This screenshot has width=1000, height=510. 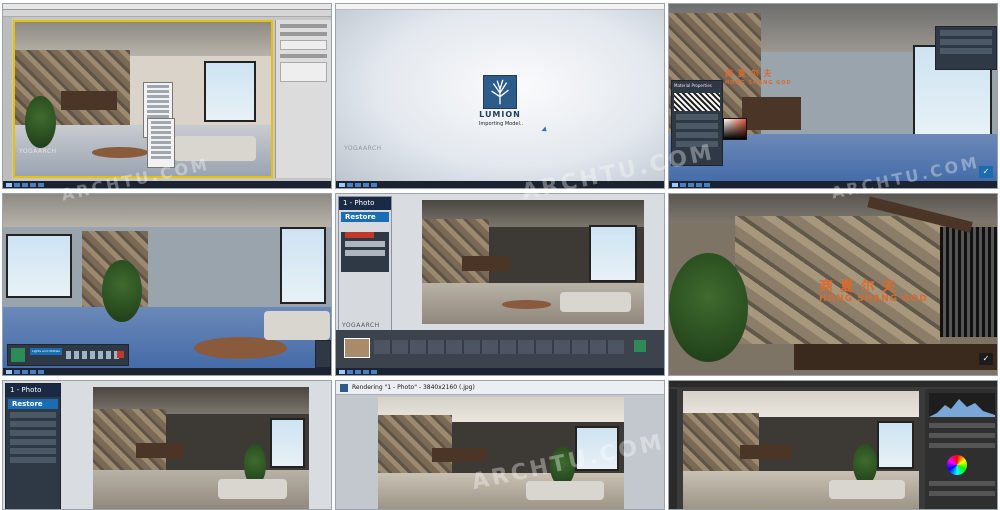 What do you see at coordinates (545, 130) in the screenshot?
I see `mouse-cursor-icon` at bounding box center [545, 130].